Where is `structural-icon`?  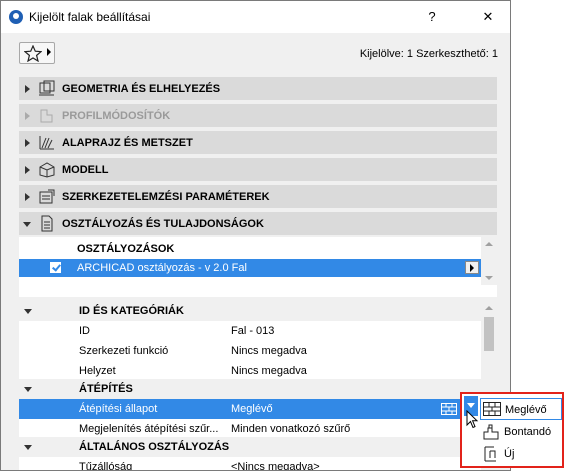 structural-icon is located at coordinates (47, 196).